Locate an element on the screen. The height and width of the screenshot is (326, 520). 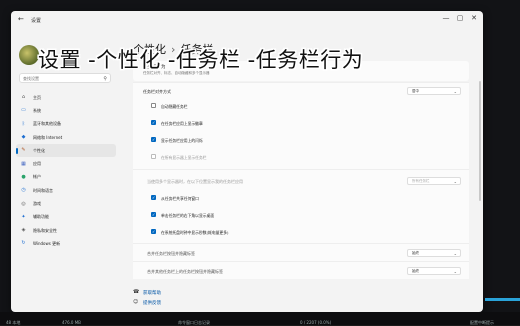
sidebar-item-label: 蓝牙和其他设备 is located at coordinates (47, 124).